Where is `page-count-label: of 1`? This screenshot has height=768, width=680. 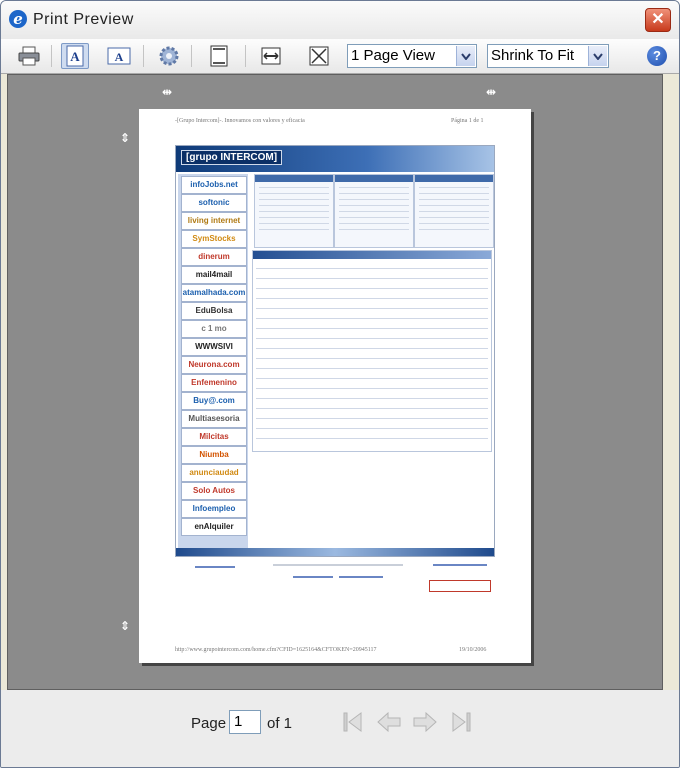 page-count-label: of 1 is located at coordinates (280, 723).